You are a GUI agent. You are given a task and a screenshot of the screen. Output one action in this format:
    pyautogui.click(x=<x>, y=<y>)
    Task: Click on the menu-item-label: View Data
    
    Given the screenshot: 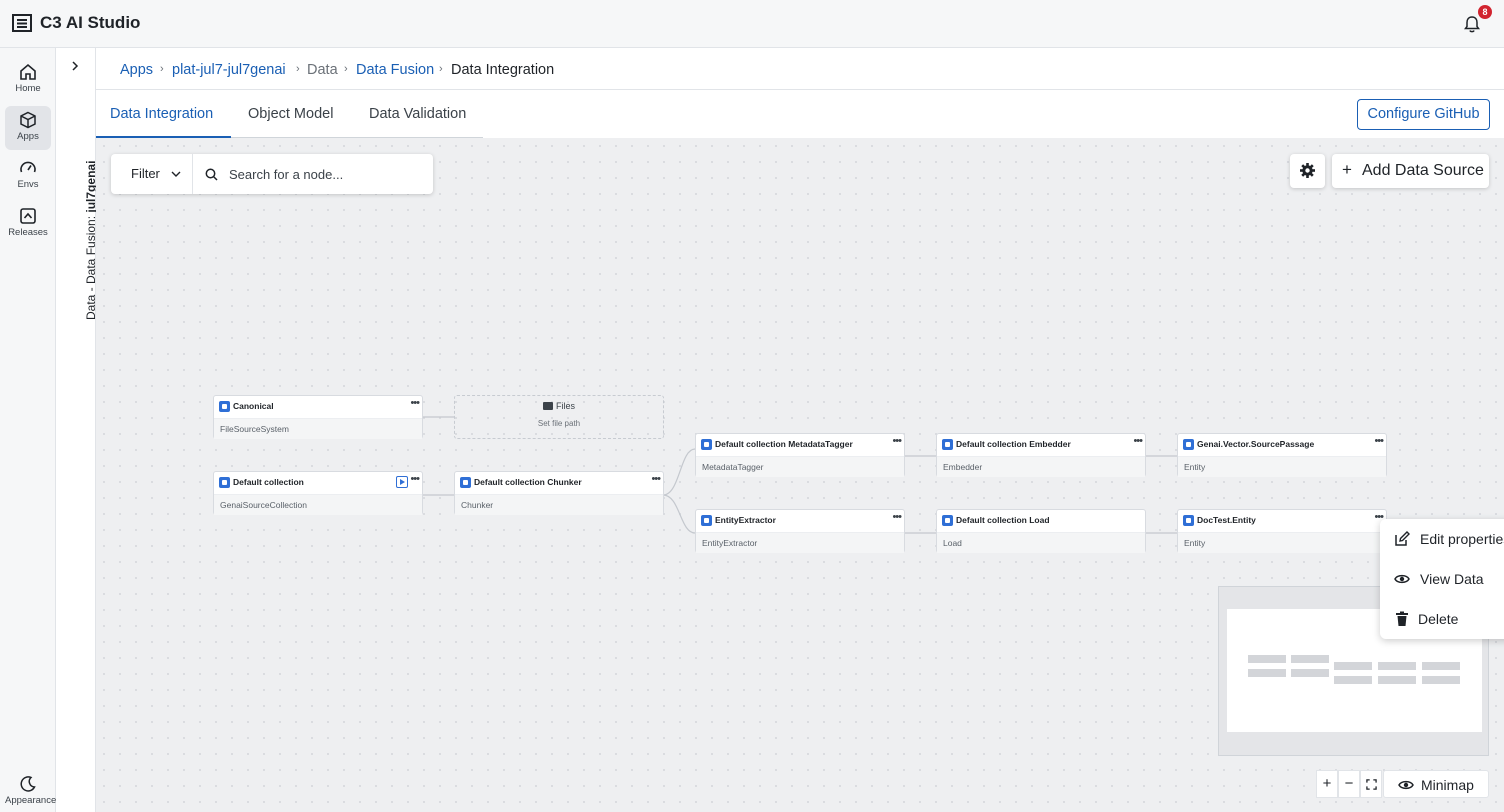 What is the action you would take?
    pyautogui.click(x=1452, y=579)
    